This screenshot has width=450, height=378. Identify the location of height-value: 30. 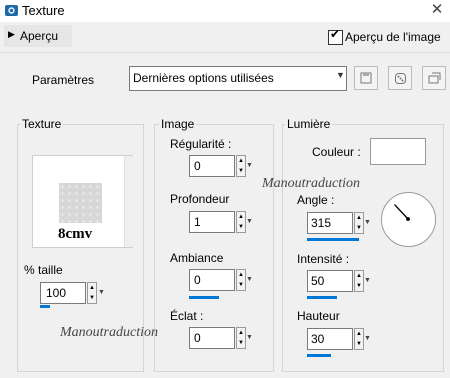
(318, 339).